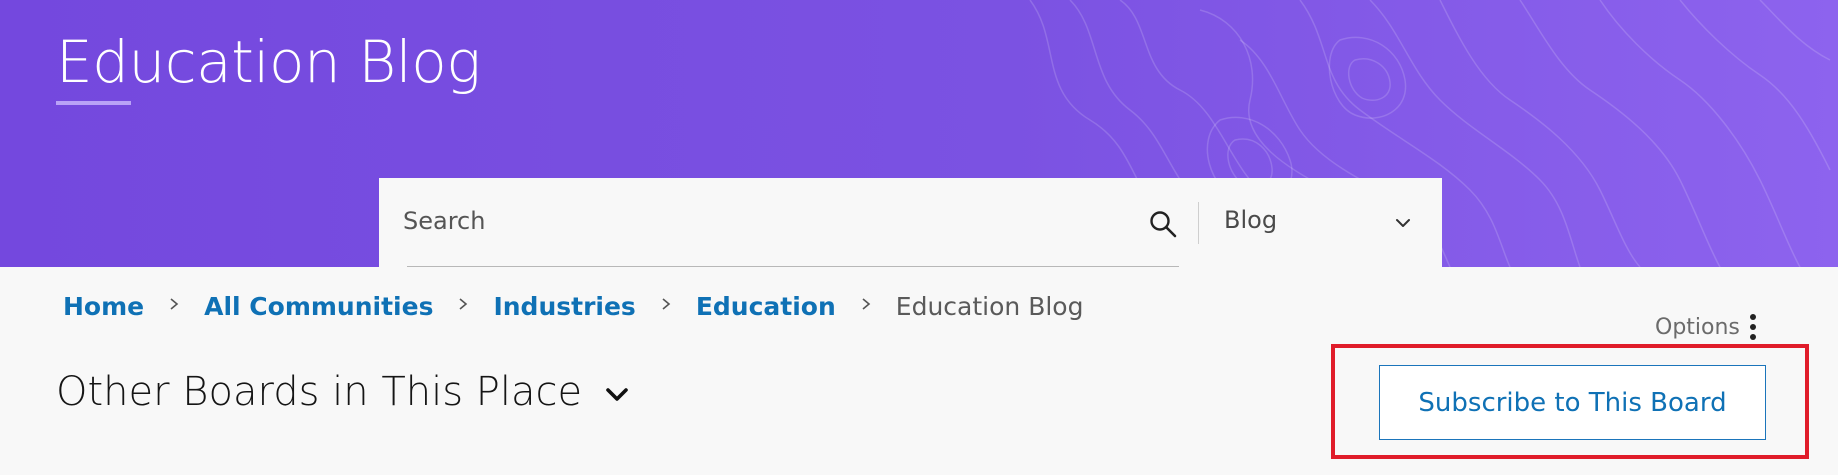  I want to click on breadcrumb-link-all-communities: All Communities, so click(318, 306).